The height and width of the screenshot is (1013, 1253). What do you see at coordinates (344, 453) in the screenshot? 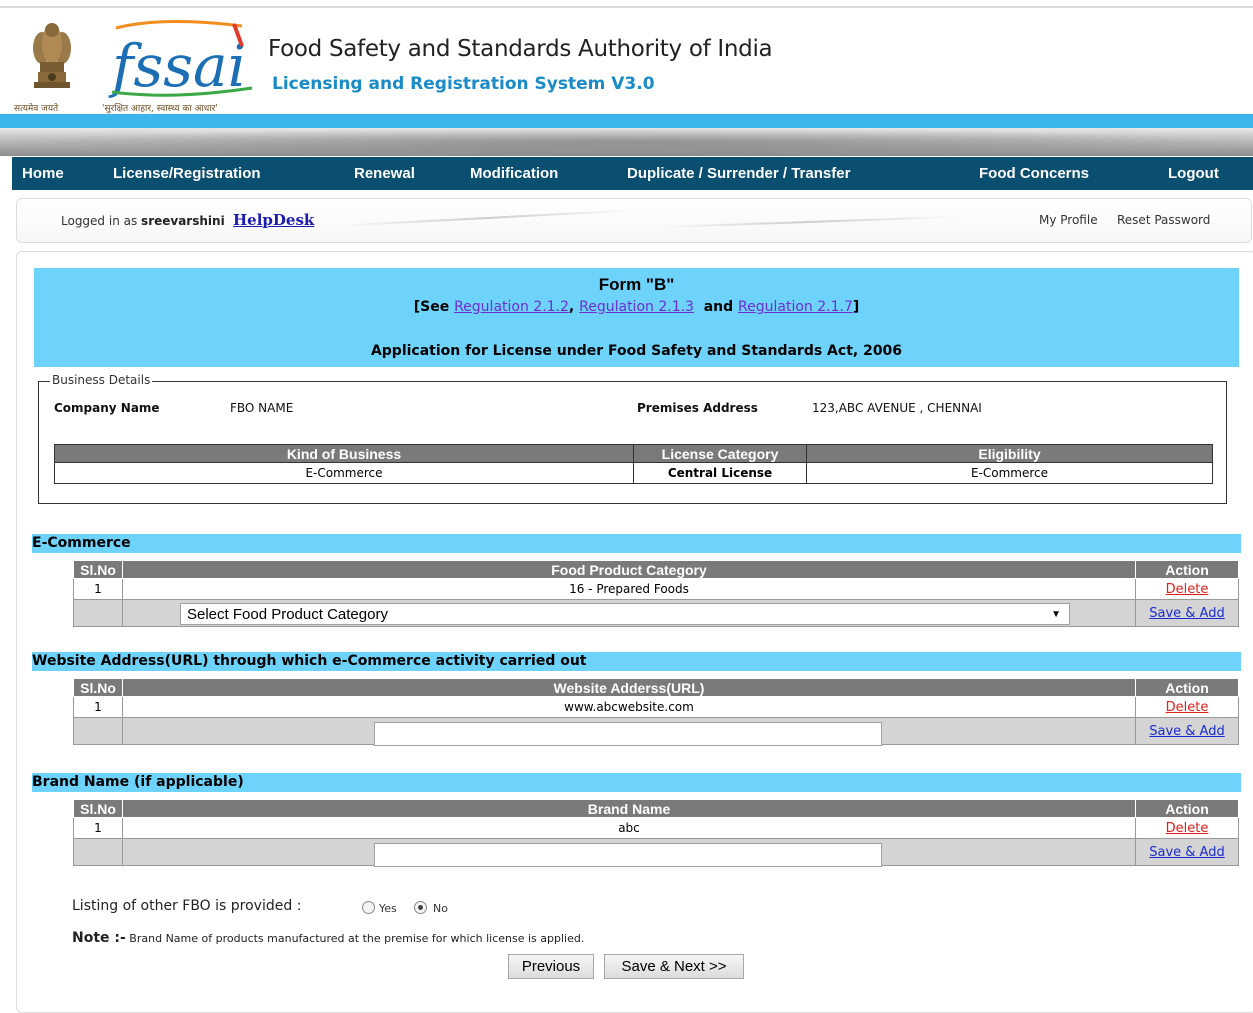
I see `kind-of-business-header: Kind of Business` at bounding box center [344, 453].